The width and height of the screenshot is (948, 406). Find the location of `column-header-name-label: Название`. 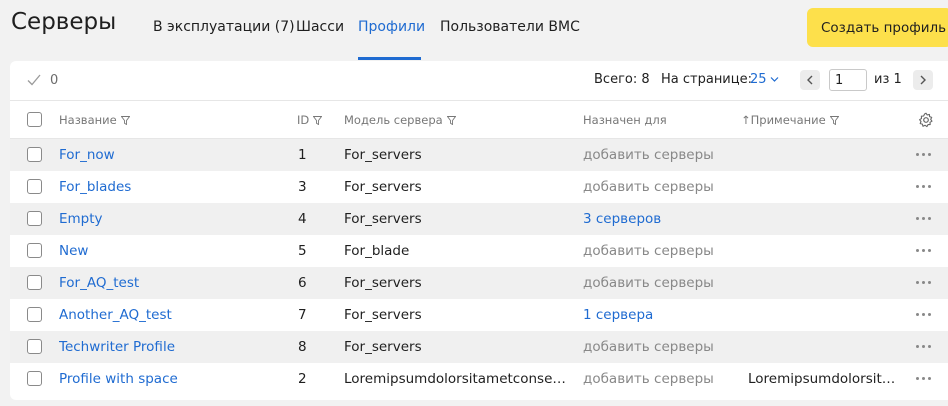

column-header-name-label: Название is located at coordinates (88, 120).